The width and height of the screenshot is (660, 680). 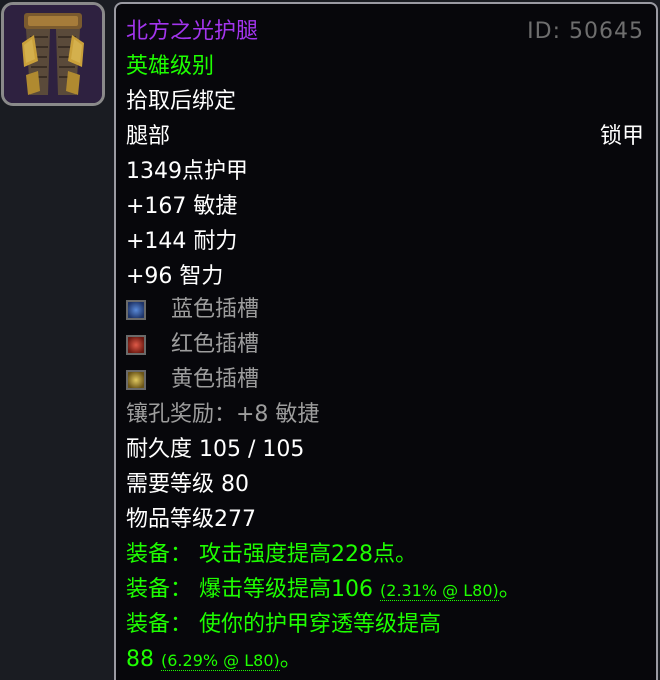 I want to click on stat-stamina: +144 耐力, so click(x=182, y=241).